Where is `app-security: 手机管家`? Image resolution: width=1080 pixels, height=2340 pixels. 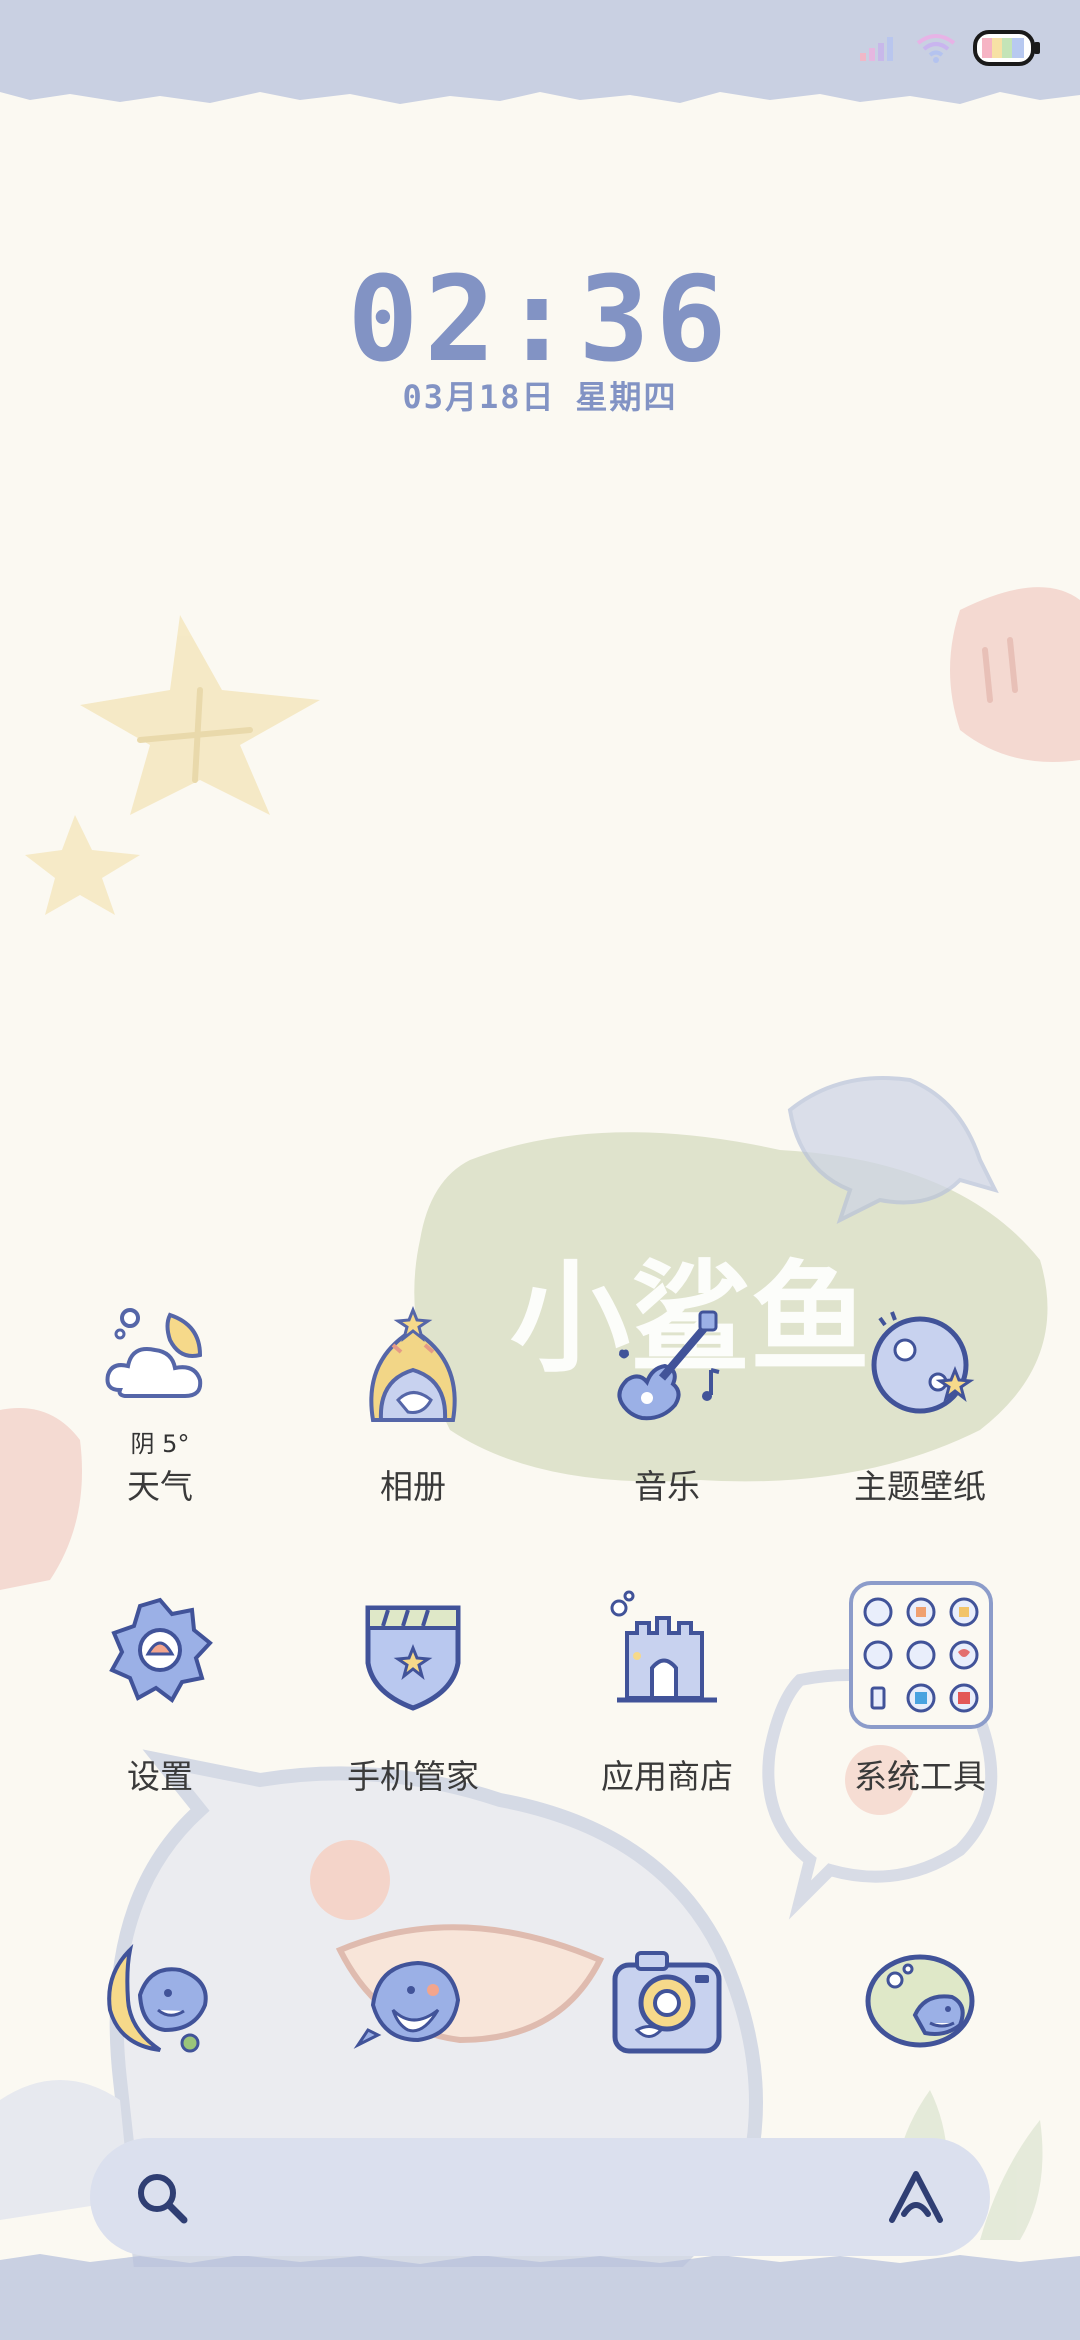
app-security: 手机管家 is located at coordinates (413, 1693).